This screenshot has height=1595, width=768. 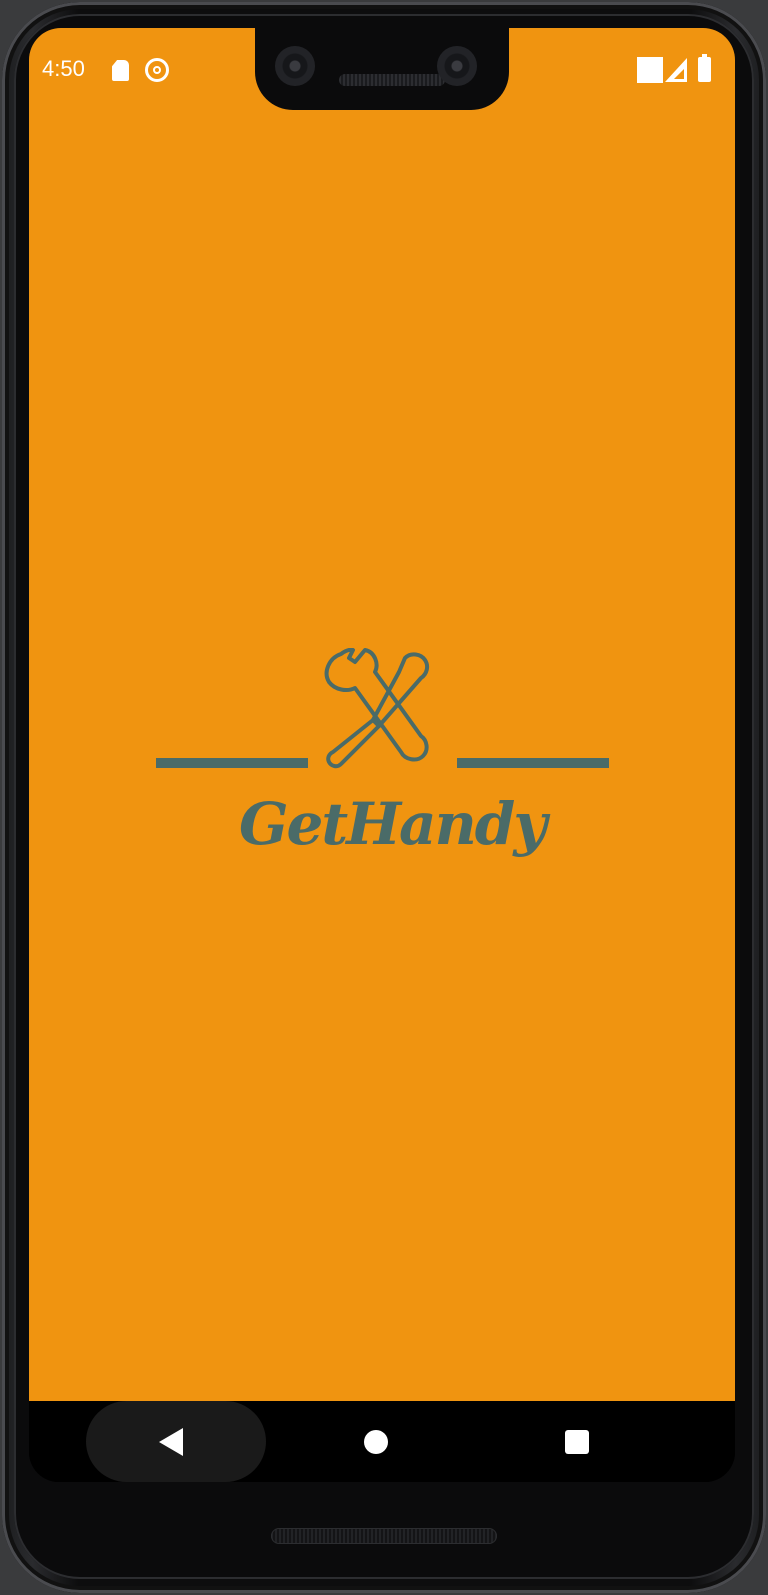 What do you see at coordinates (577, 1442) in the screenshot?
I see `recents-button` at bounding box center [577, 1442].